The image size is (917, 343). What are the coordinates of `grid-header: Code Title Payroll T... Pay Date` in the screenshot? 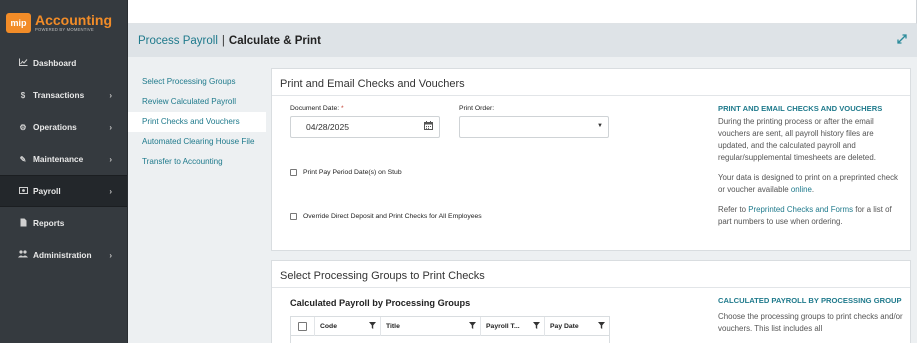 It's located at (450, 326).